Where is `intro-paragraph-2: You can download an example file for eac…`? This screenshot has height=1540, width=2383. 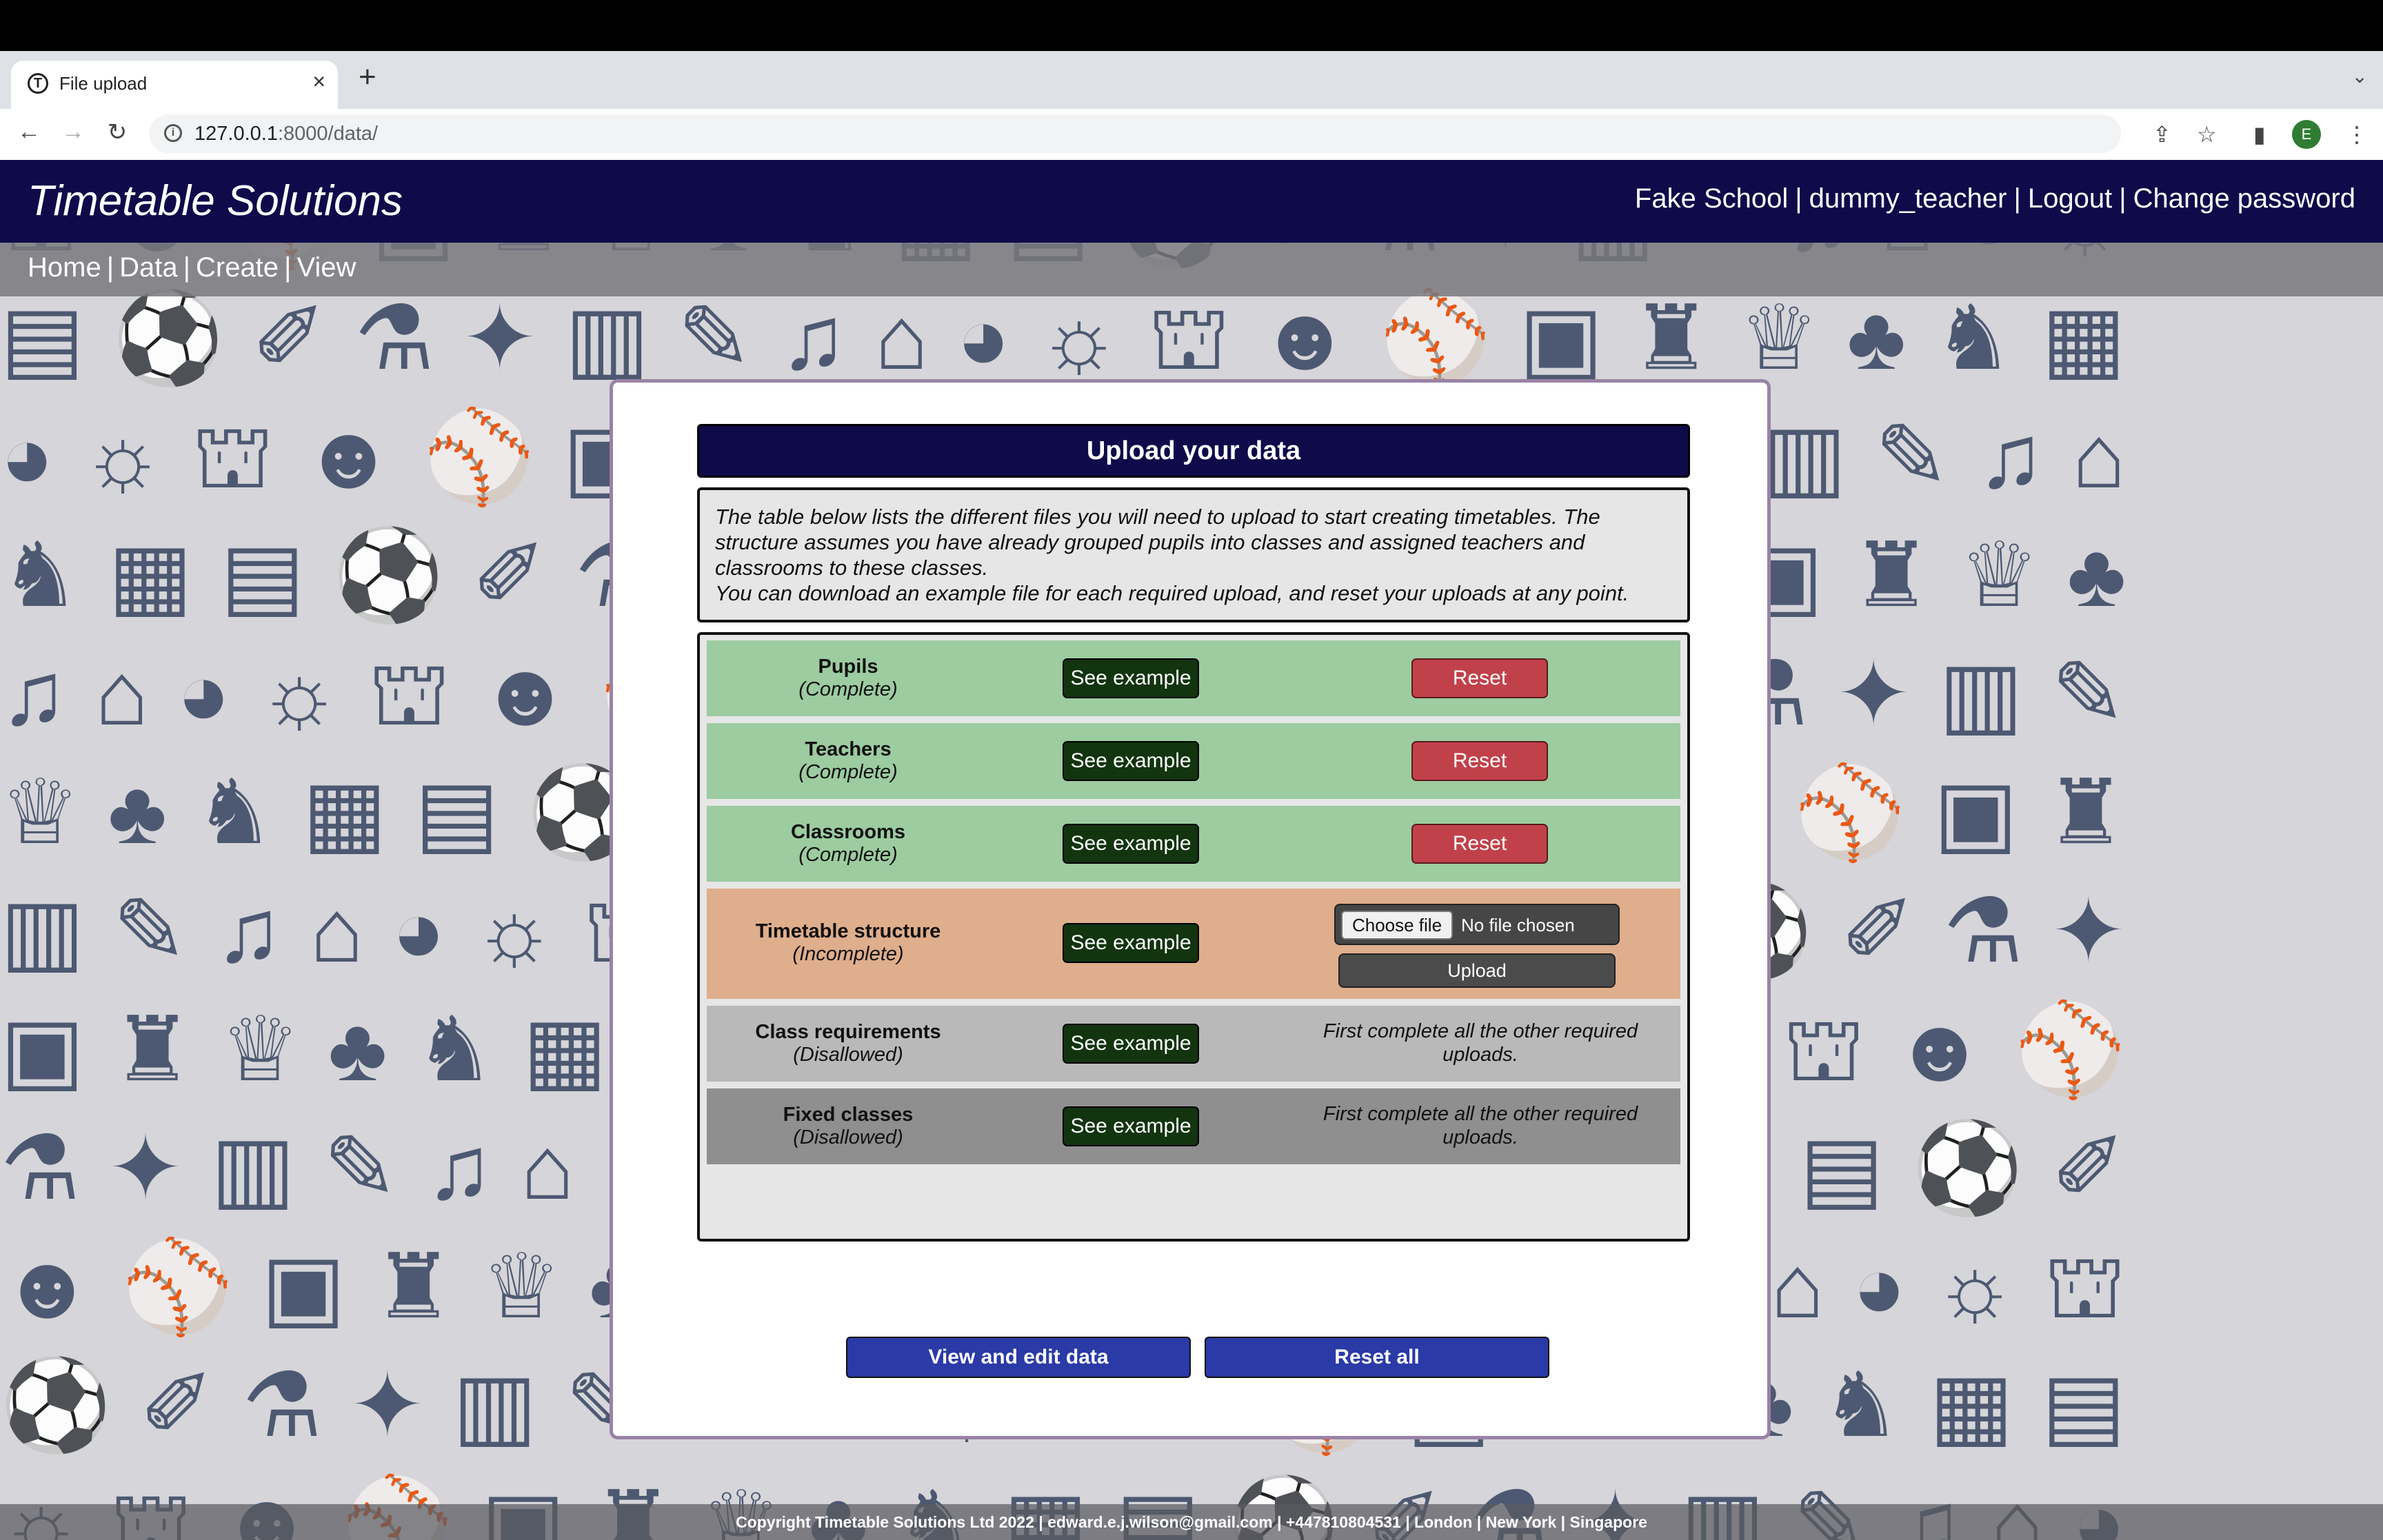
intro-paragraph-2: You can download an example file for eac… is located at coordinates (1172, 593).